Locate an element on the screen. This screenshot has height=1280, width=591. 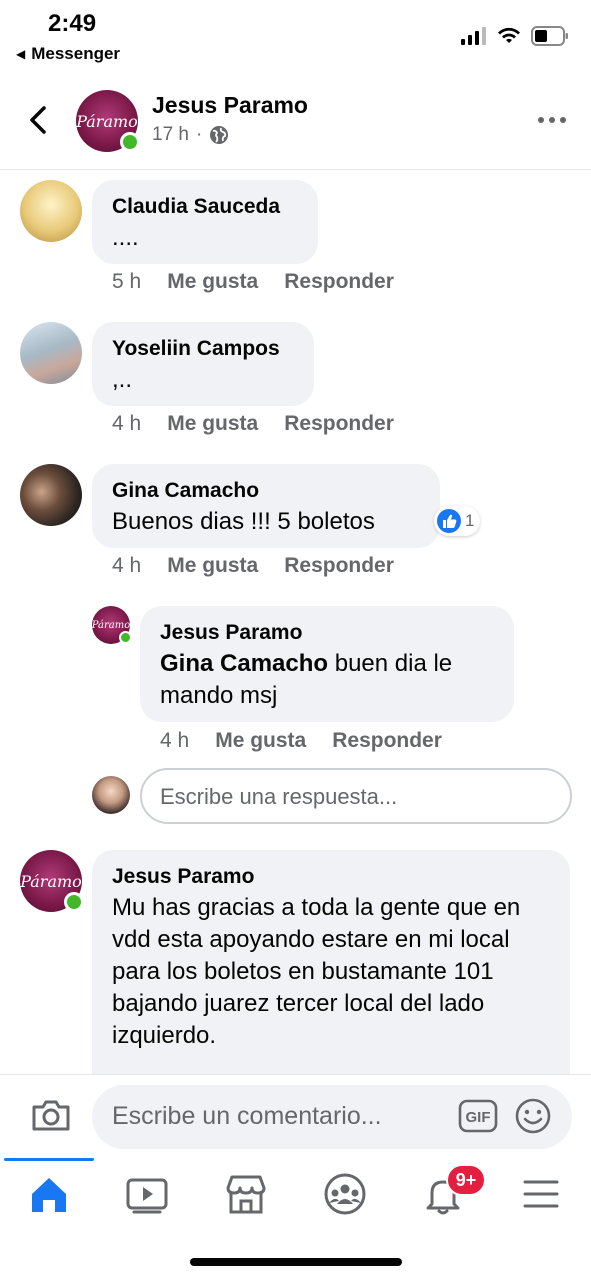
camera-icon is located at coordinates (51, 1115).